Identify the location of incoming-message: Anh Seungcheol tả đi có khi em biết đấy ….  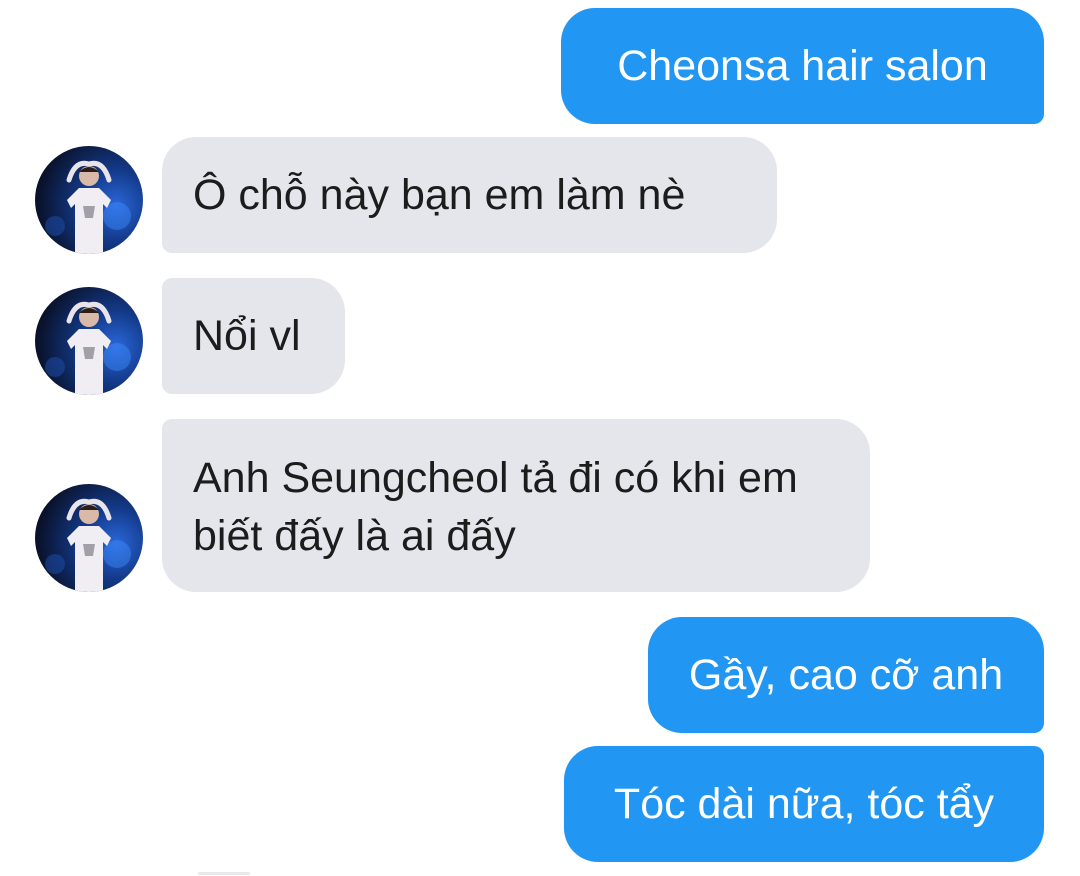
(516, 505).